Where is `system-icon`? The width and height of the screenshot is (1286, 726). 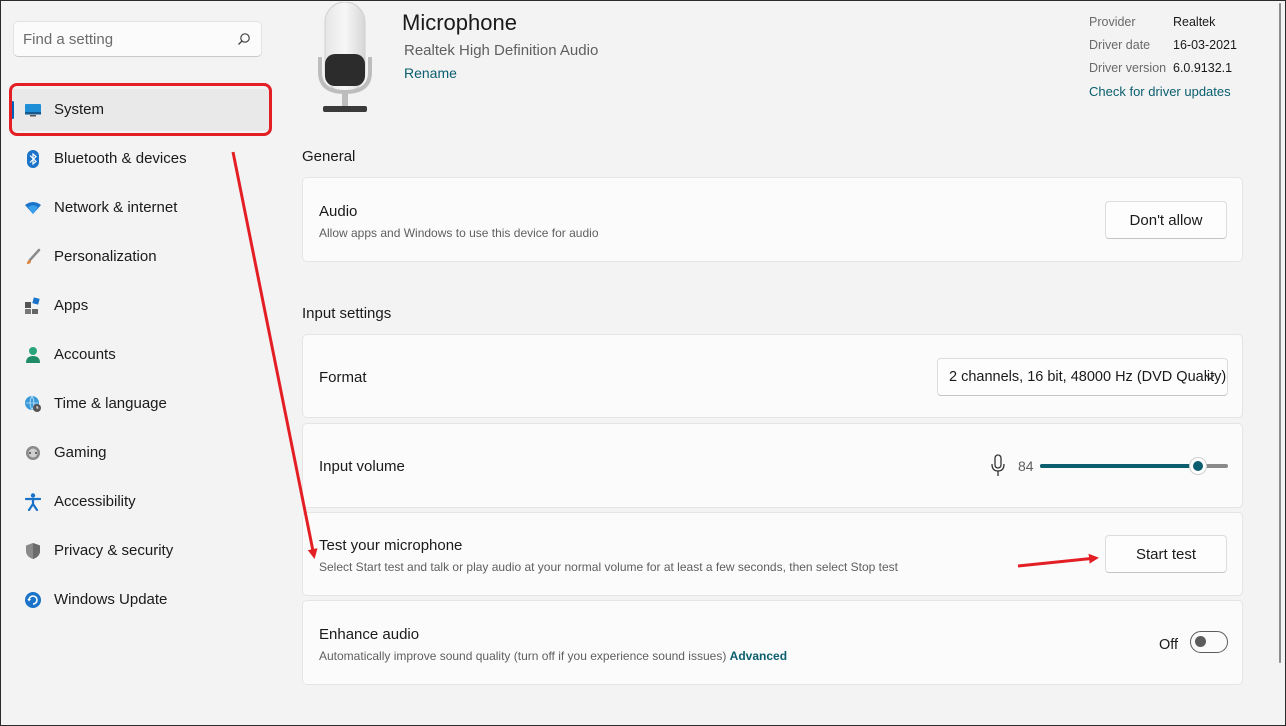
system-icon is located at coordinates (33, 110).